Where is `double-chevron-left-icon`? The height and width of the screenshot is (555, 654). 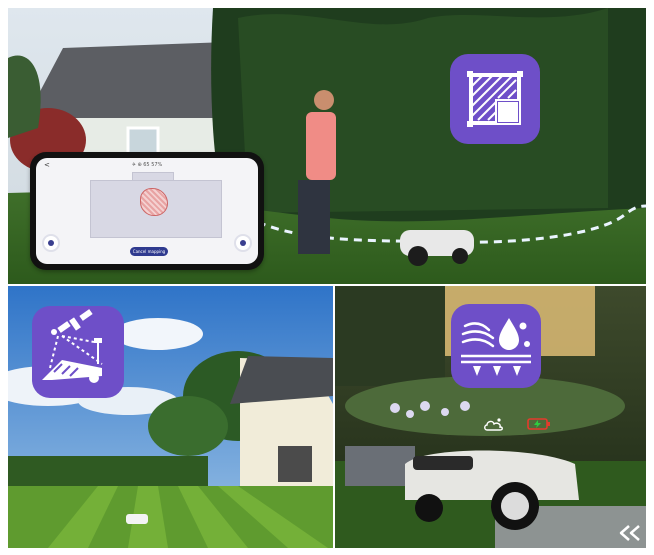
double-chevron-left-icon is located at coordinates (630, 533).